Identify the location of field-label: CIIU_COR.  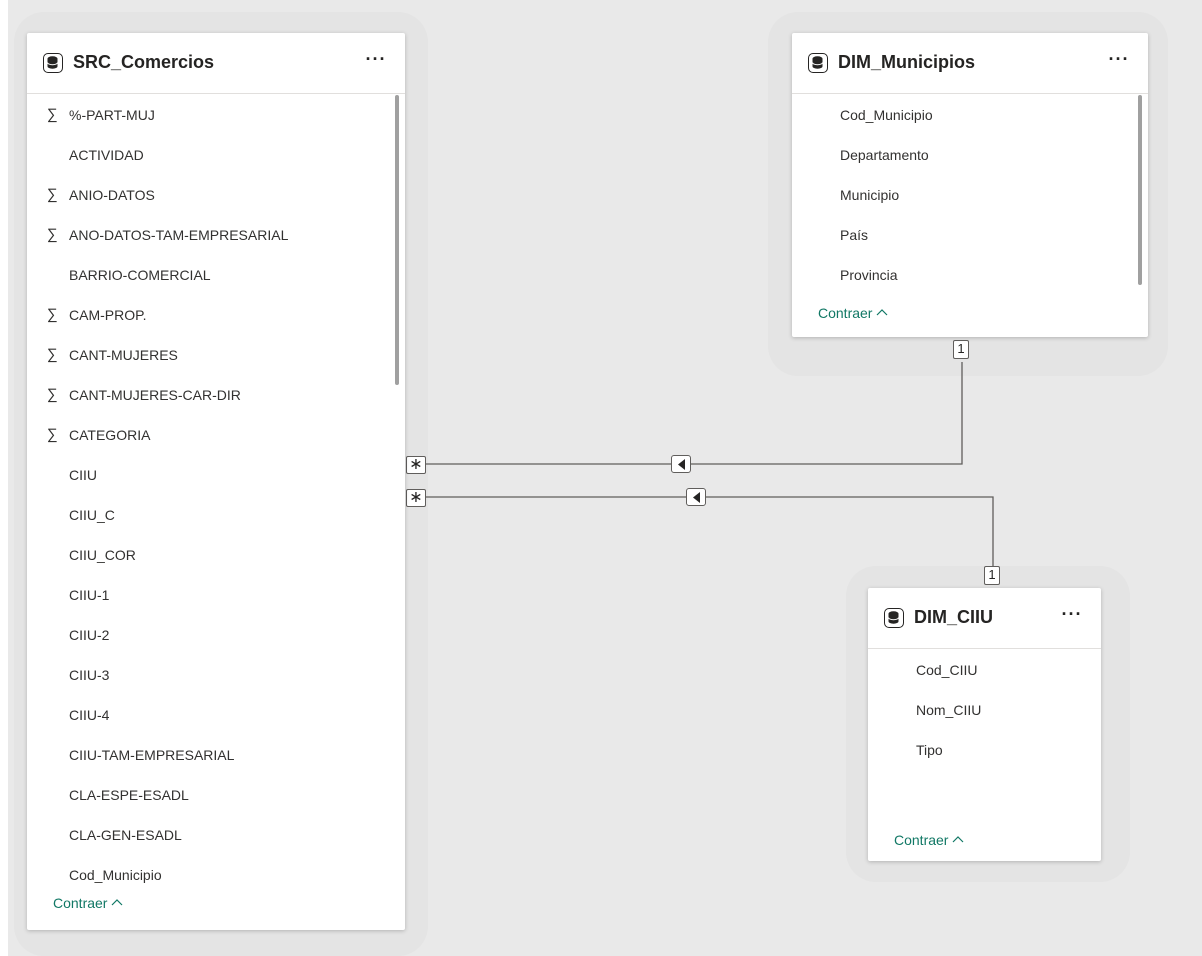
(102, 555).